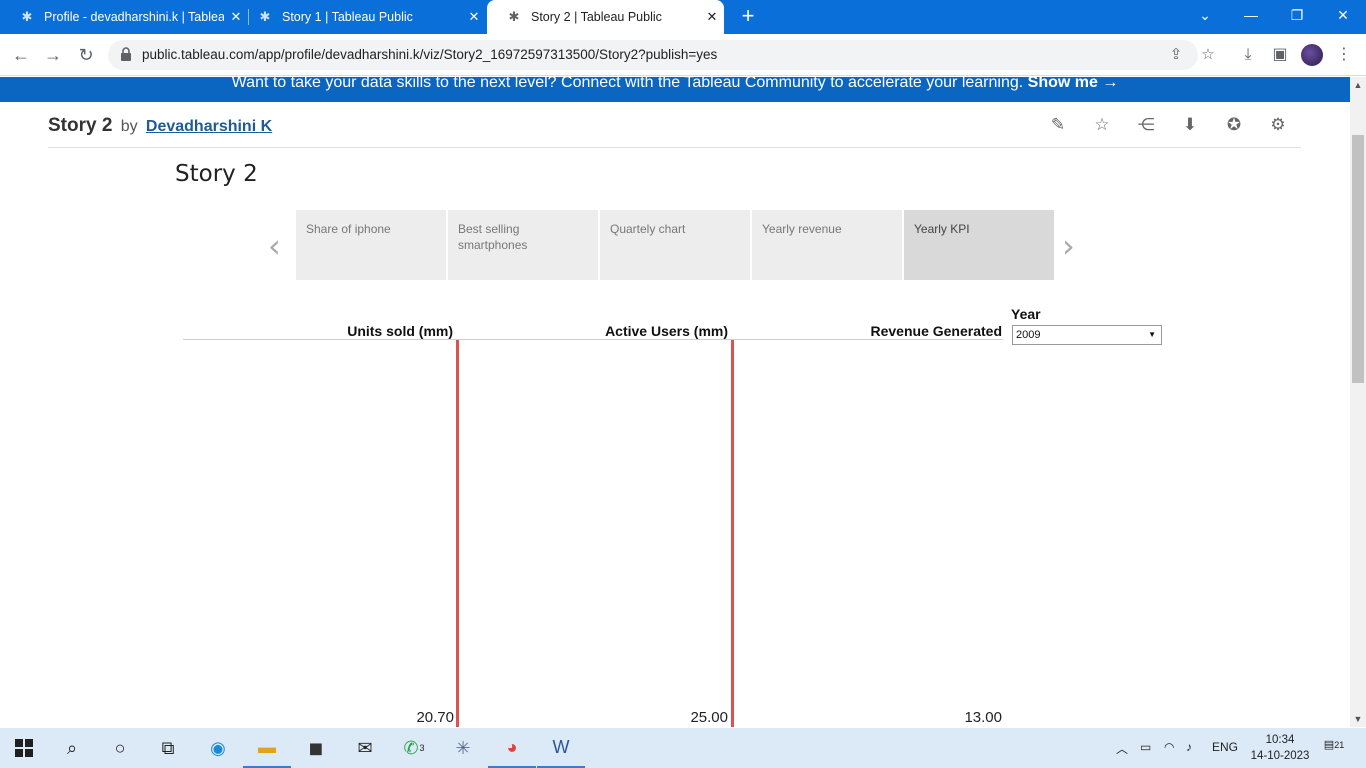  Describe the element at coordinates (748, 17) in the screenshot. I see `new-tab-plus-icon: +` at that location.